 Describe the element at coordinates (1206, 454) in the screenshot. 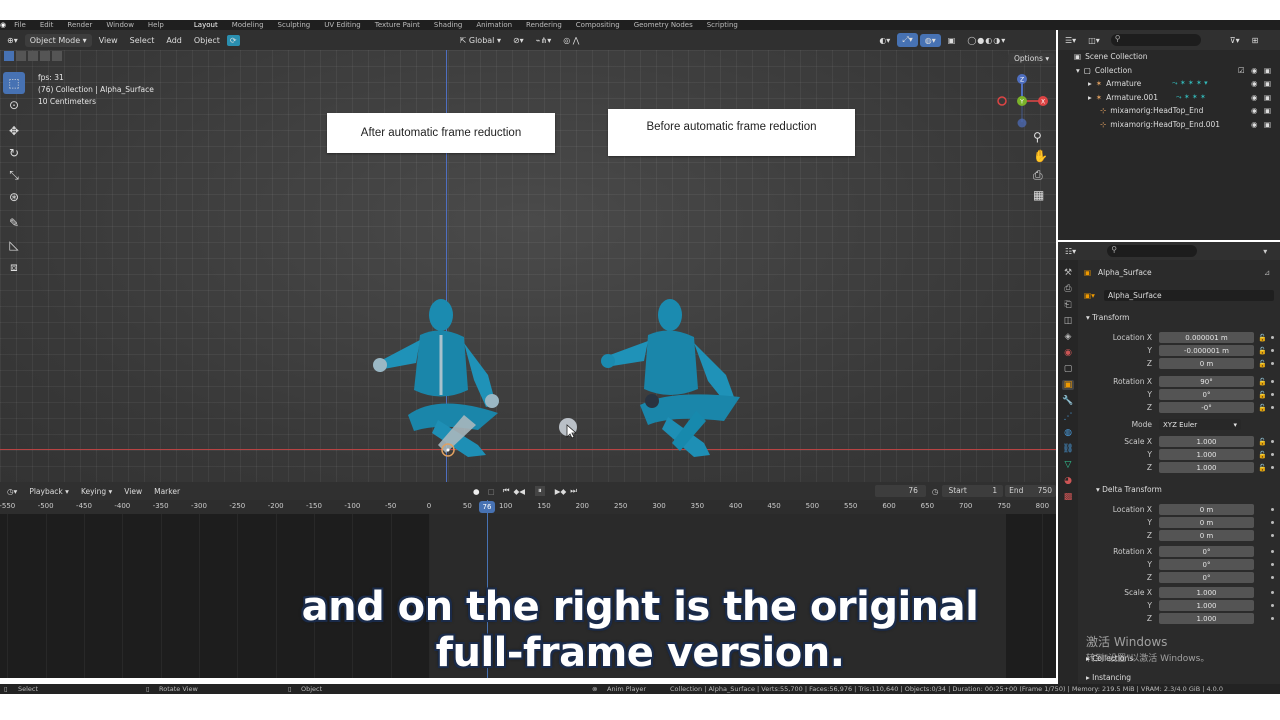

I see `scale-y-field: 1.000` at that location.